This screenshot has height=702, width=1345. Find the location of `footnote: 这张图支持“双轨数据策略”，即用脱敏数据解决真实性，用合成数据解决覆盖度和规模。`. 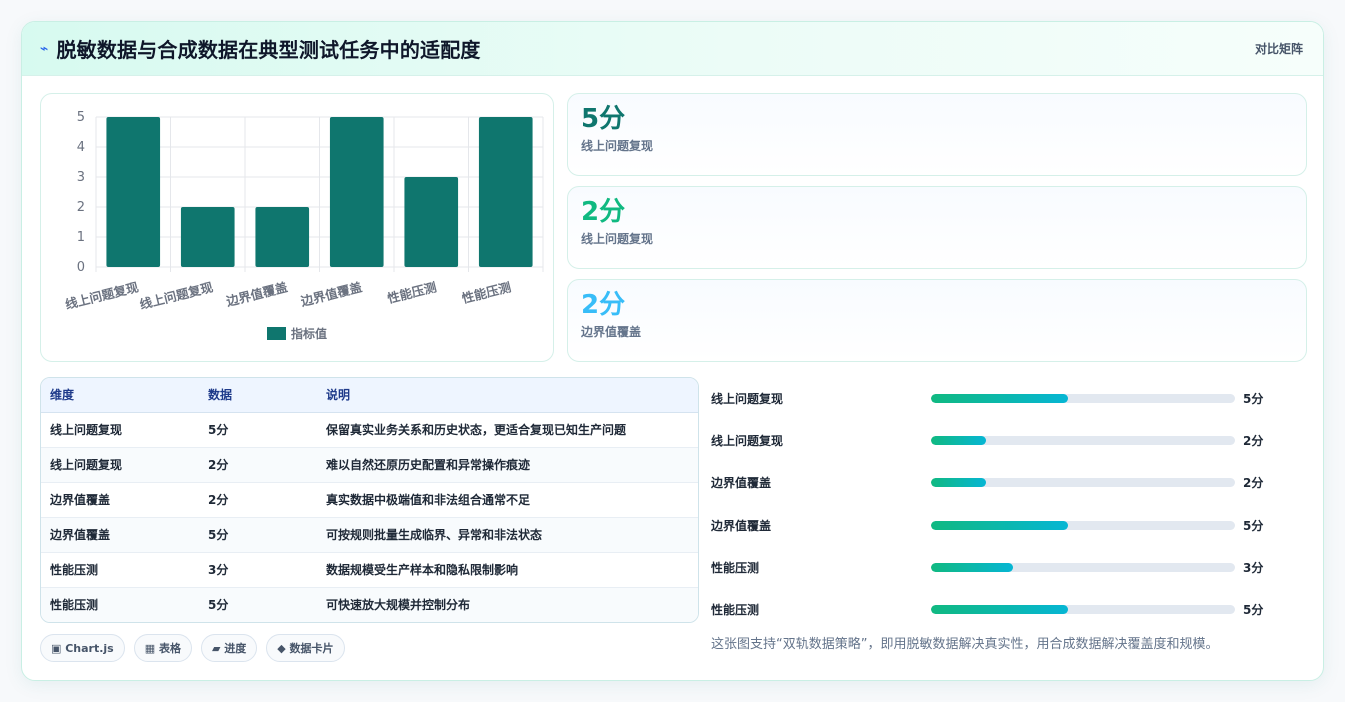

footnote: 这张图支持“双轨数据策略”，即用脱敏数据解决真实性，用合成数据解决覆盖度和规模。 is located at coordinates (965, 644).